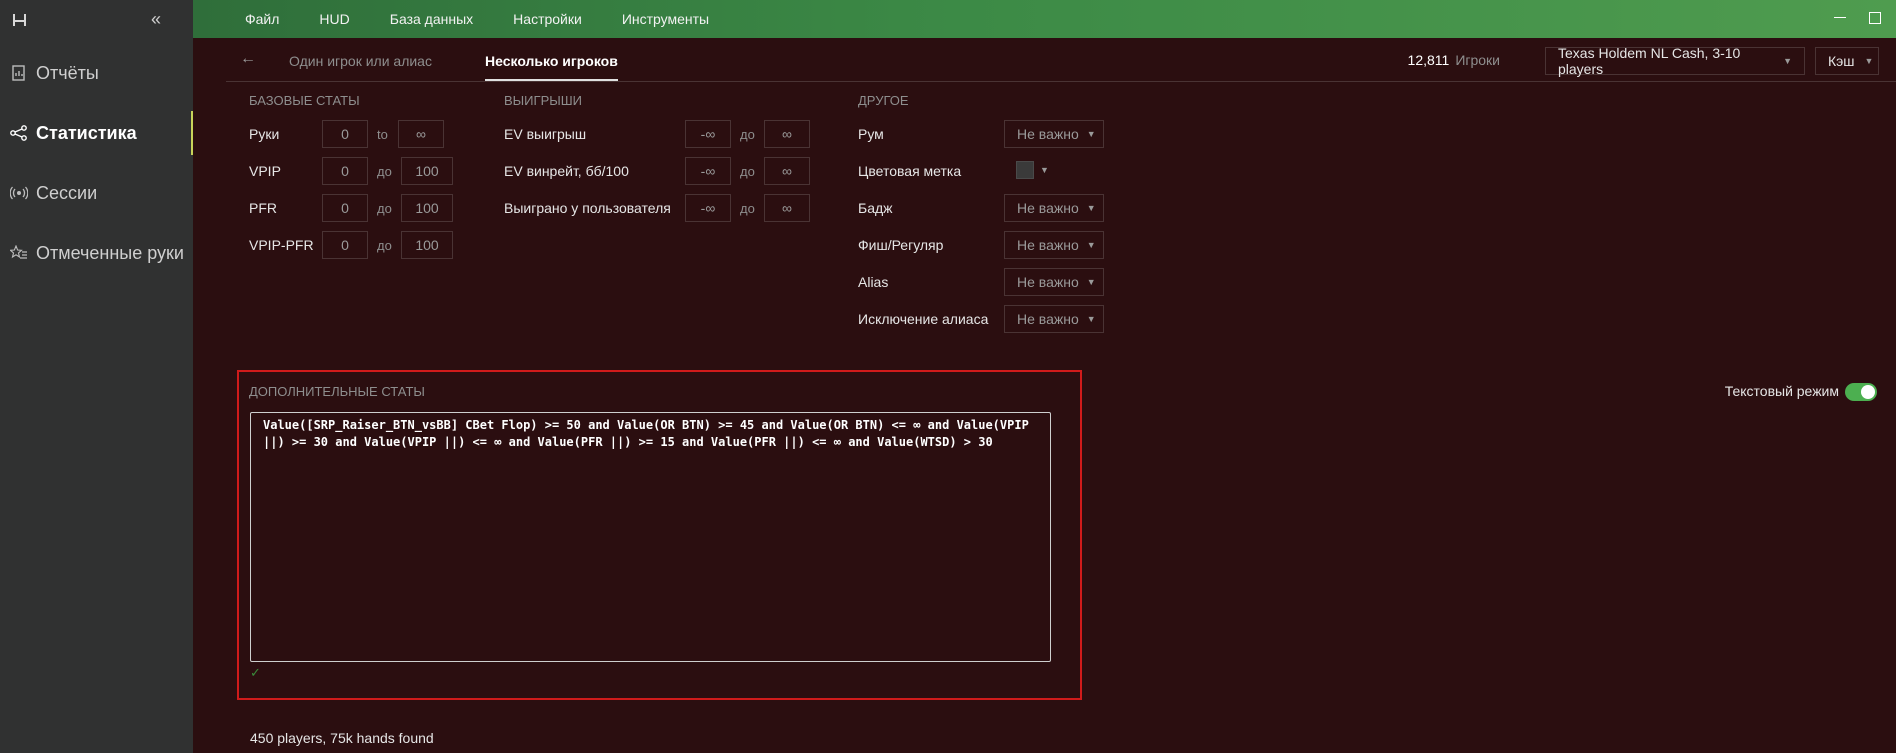 Image resolution: width=1896 pixels, height=753 pixels. What do you see at coordinates (304, 100) in the screenshot?
I see `basic-stats-title: Базовые статы` at bounding box center [304, 100].